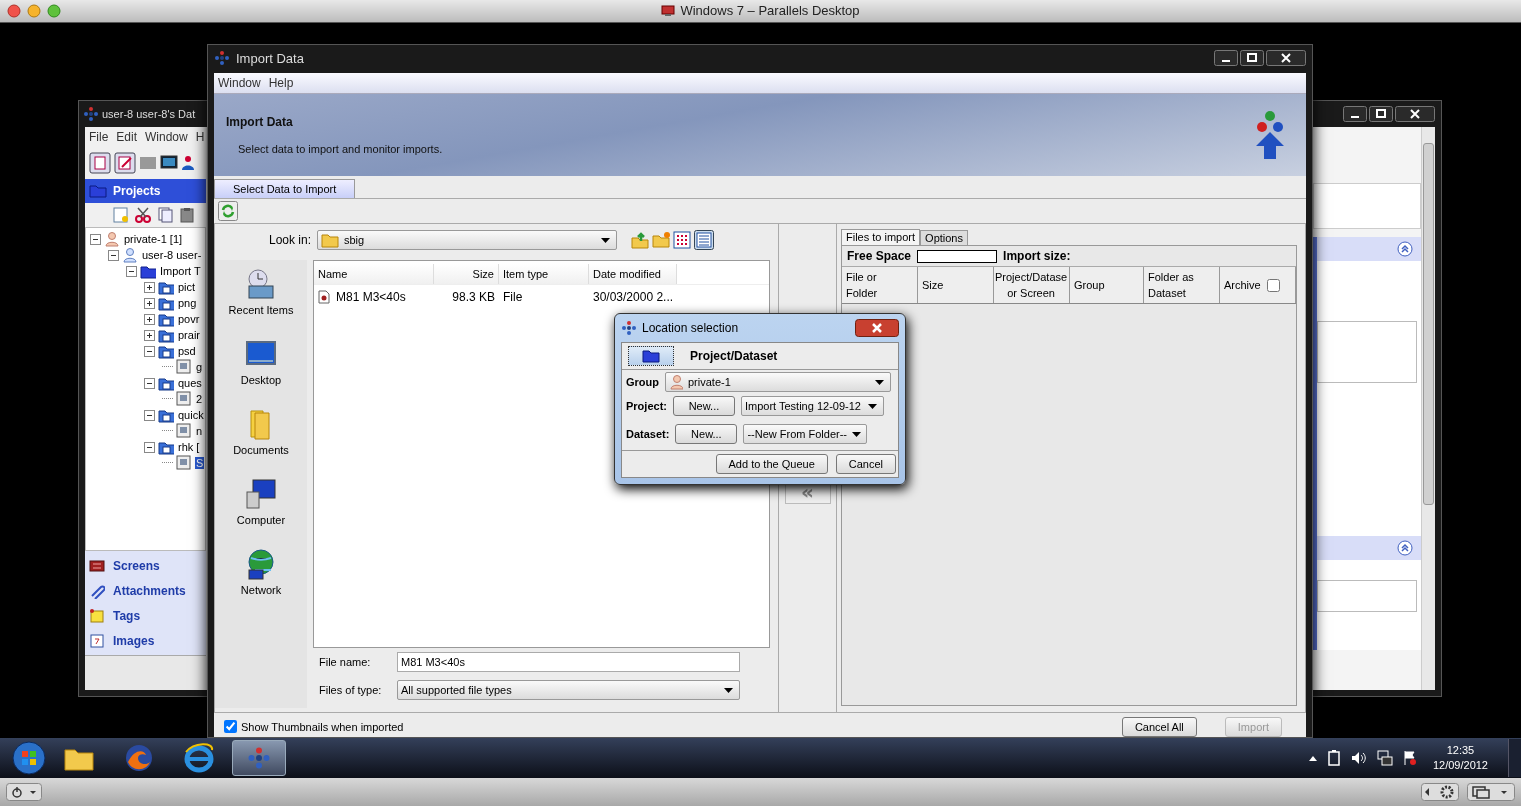  I want to click on menu-item: Edit, so click(127, 137).